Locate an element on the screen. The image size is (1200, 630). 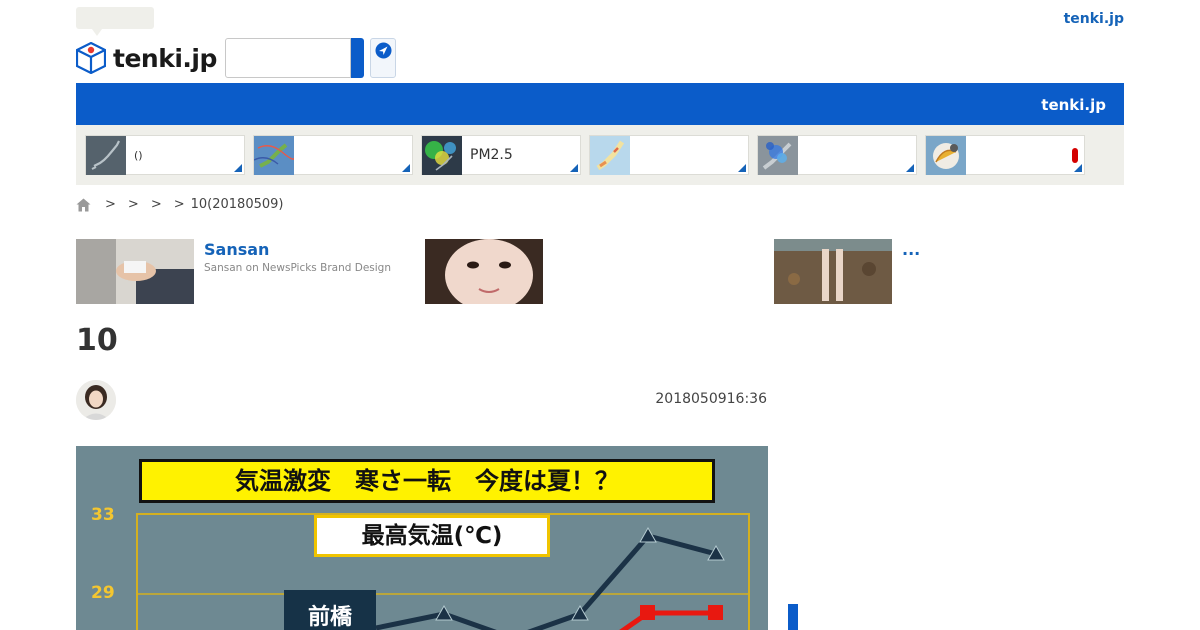
breadcrumb: > > > > 10(20180509) is located at coordinates (179, 204).